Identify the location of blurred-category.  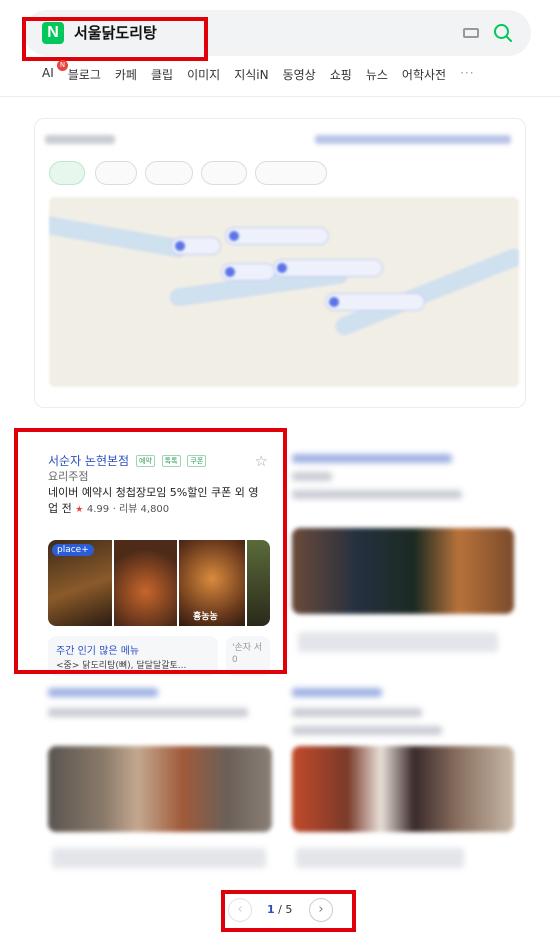
(312, 476).